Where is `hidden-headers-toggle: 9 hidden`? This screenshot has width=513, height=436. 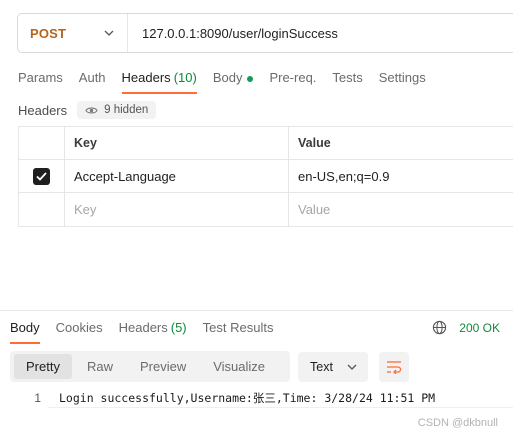 hidden-headers-toggle: 9 hidden is located at coordinates (117, 110).